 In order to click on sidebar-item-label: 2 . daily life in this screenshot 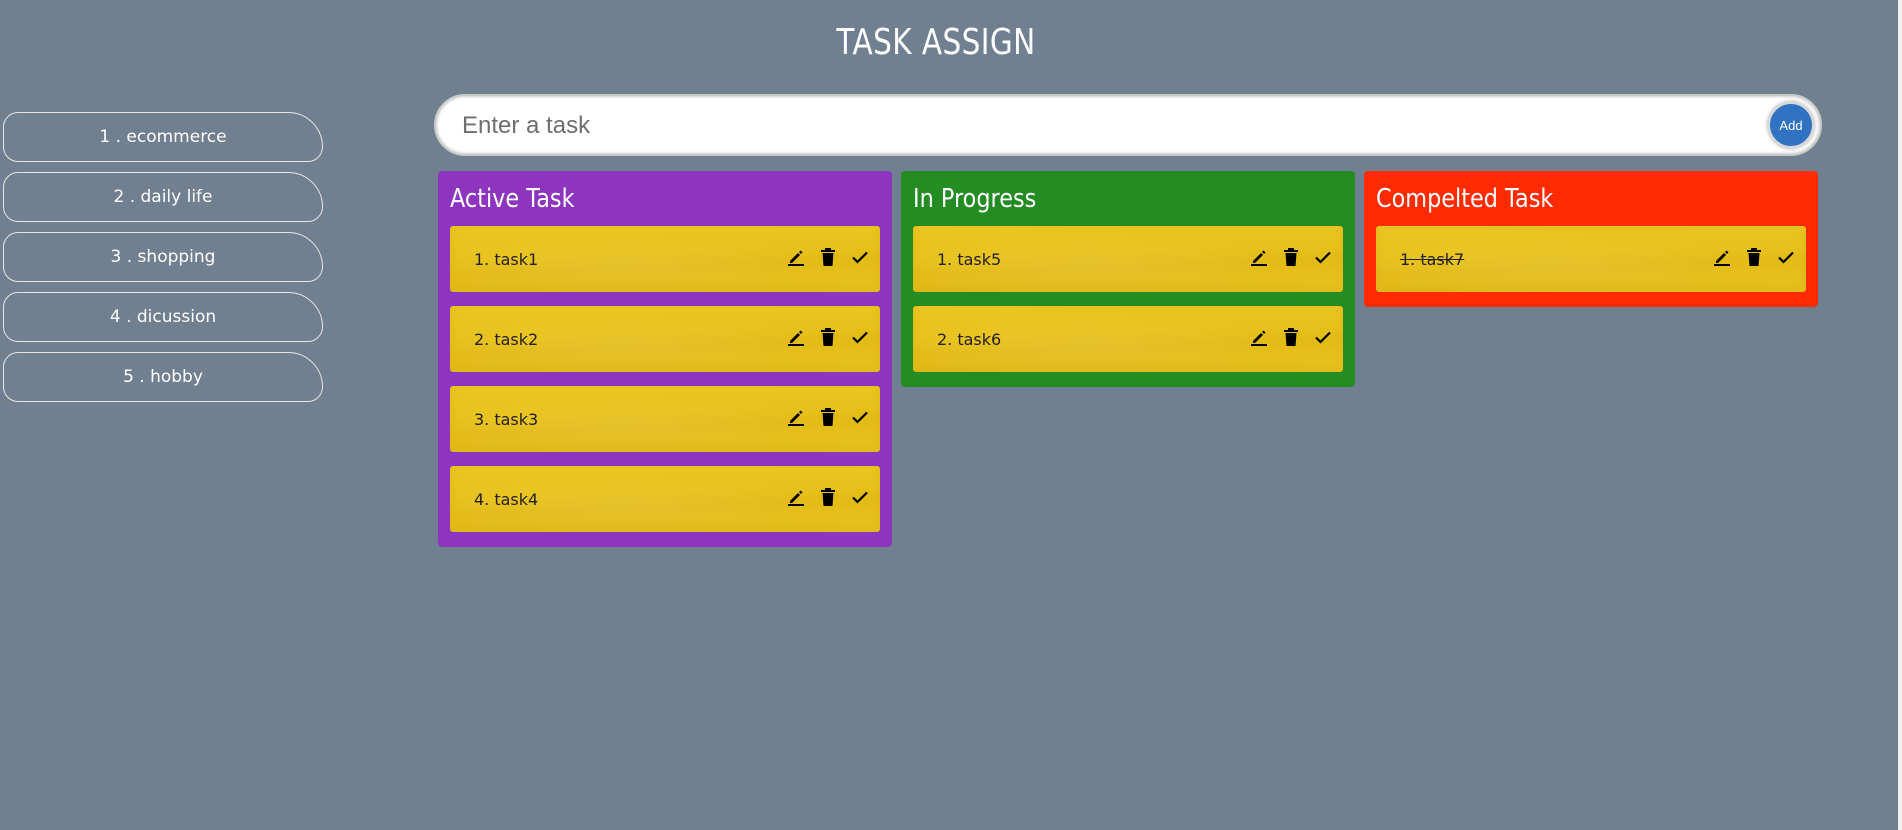, I will do `click(163, 197)`.